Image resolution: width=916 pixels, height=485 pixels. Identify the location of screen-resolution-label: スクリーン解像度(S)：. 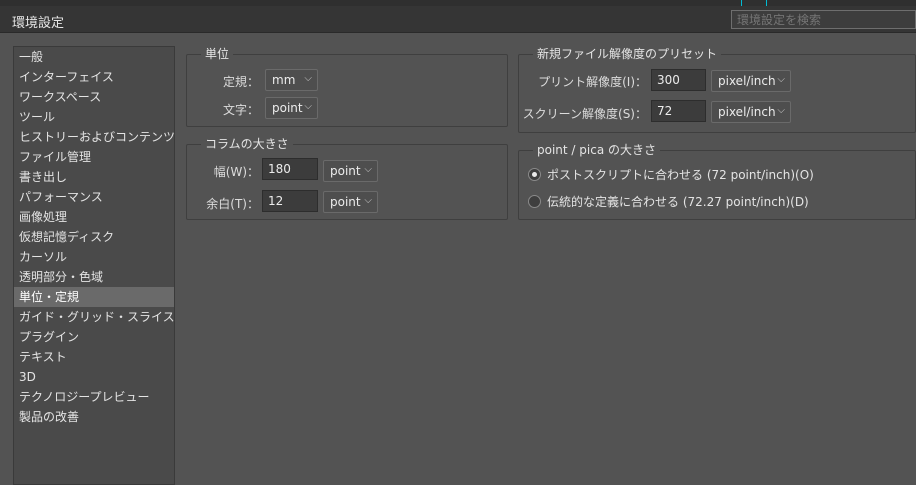
(584, 114).